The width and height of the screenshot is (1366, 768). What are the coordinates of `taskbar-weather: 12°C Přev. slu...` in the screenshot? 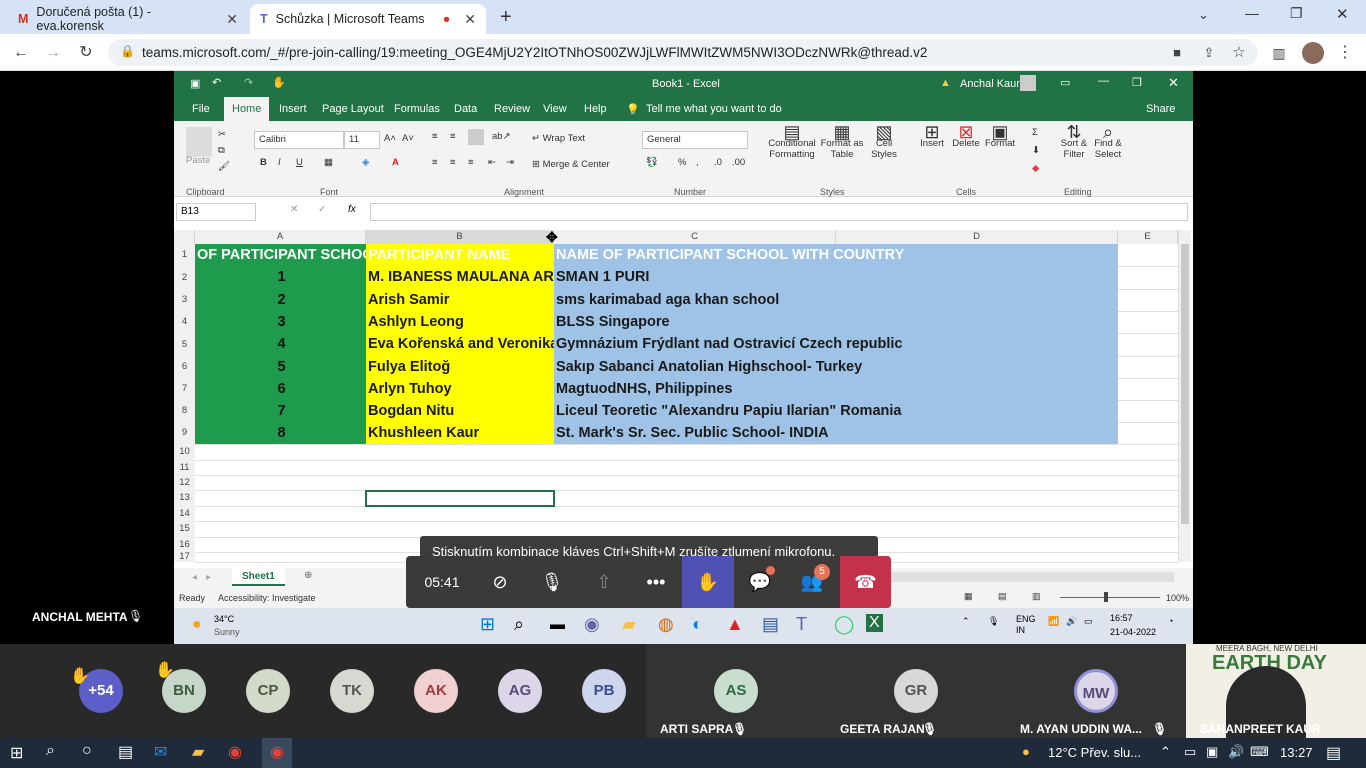 It's located at (1094, 752).